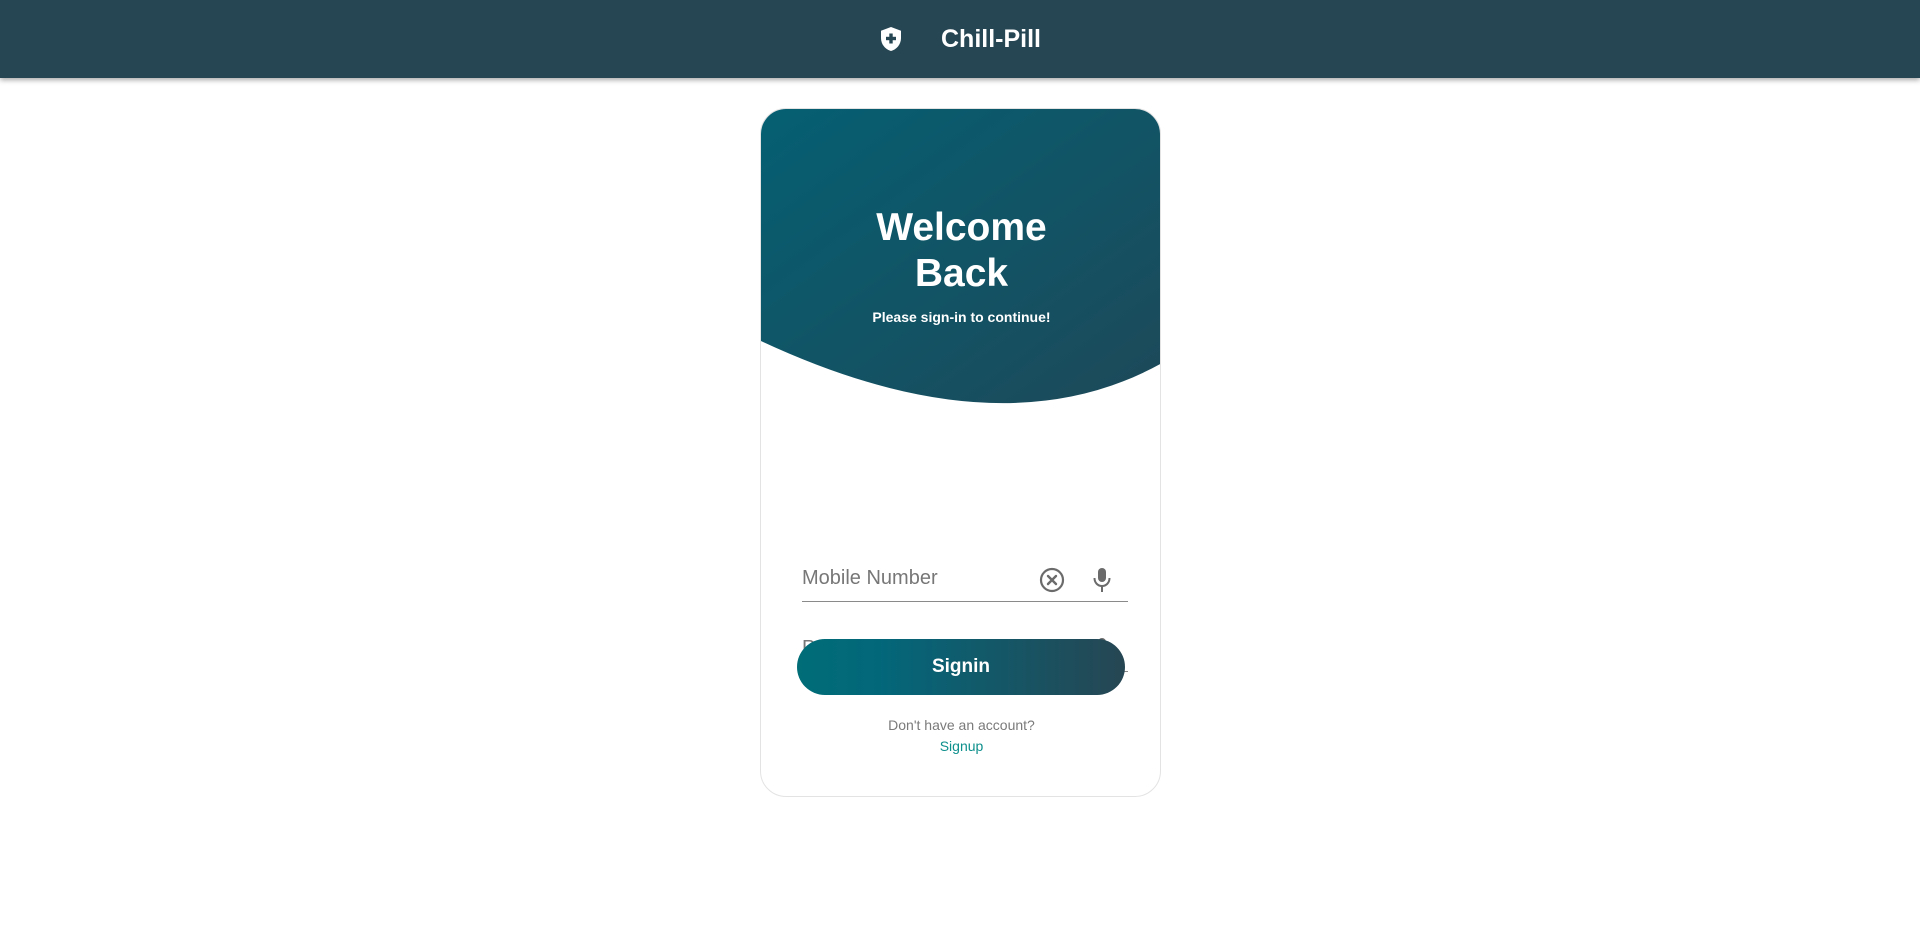 The image size is (1920, 927). I want to click on welcome-heading: Welcome Back, so click(961, 250).